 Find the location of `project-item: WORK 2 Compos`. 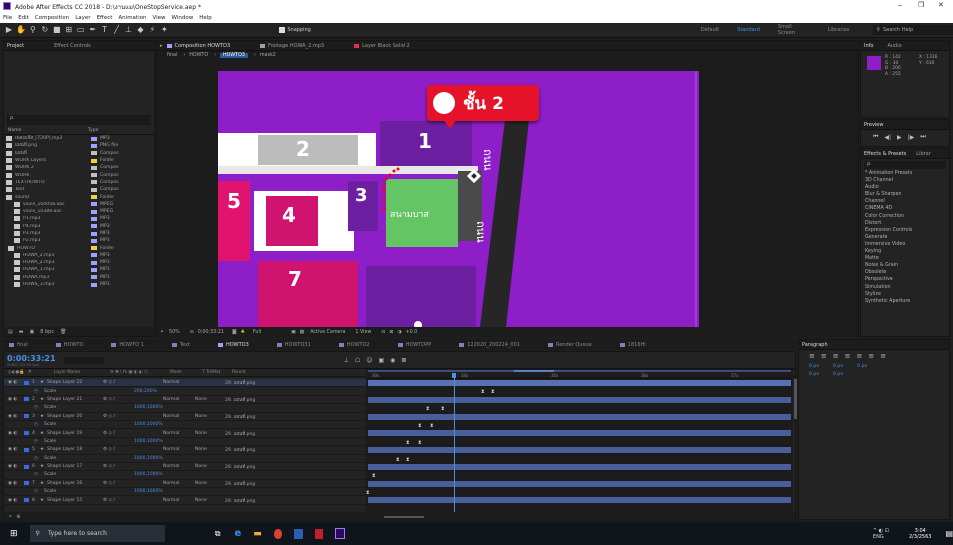

project-item: WORK 2 Compos is located at coordinates (79, 167).